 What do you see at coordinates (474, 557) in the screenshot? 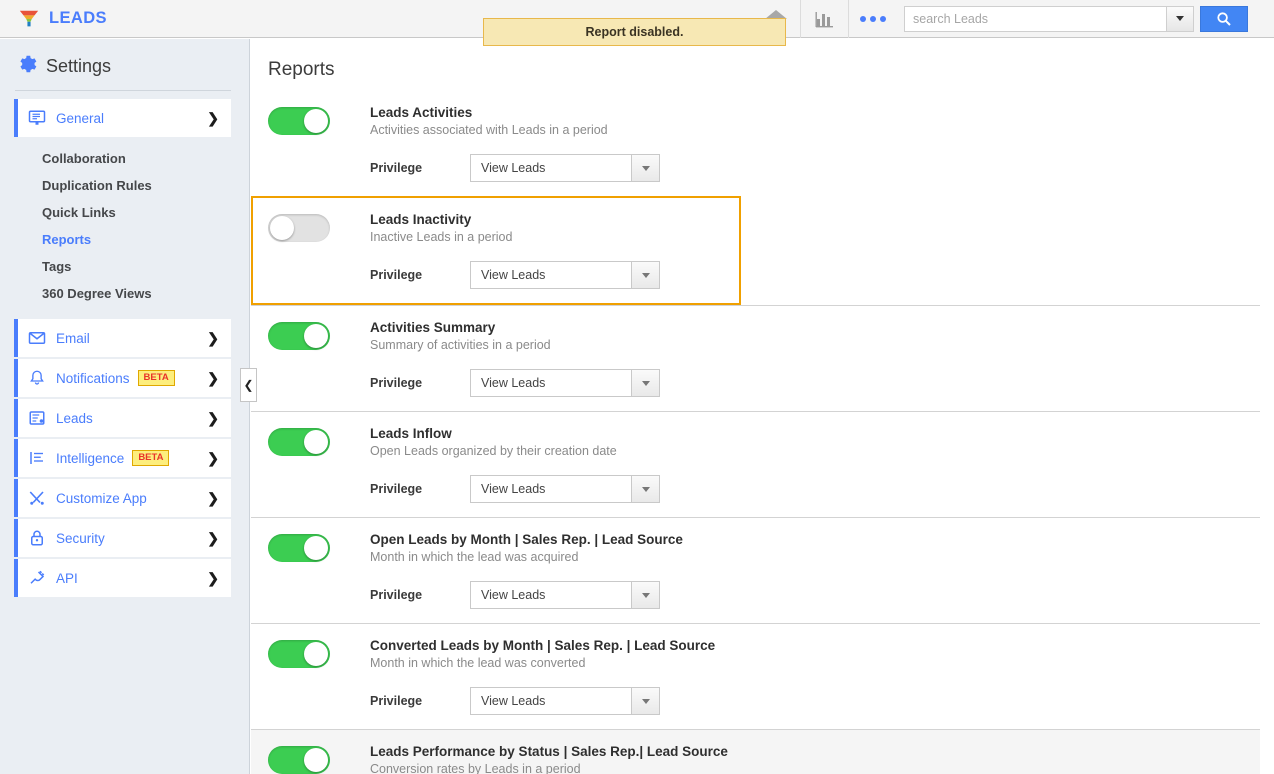
I see `report-description: Month in which the lead was acquired` at bounding box center [474, 557].